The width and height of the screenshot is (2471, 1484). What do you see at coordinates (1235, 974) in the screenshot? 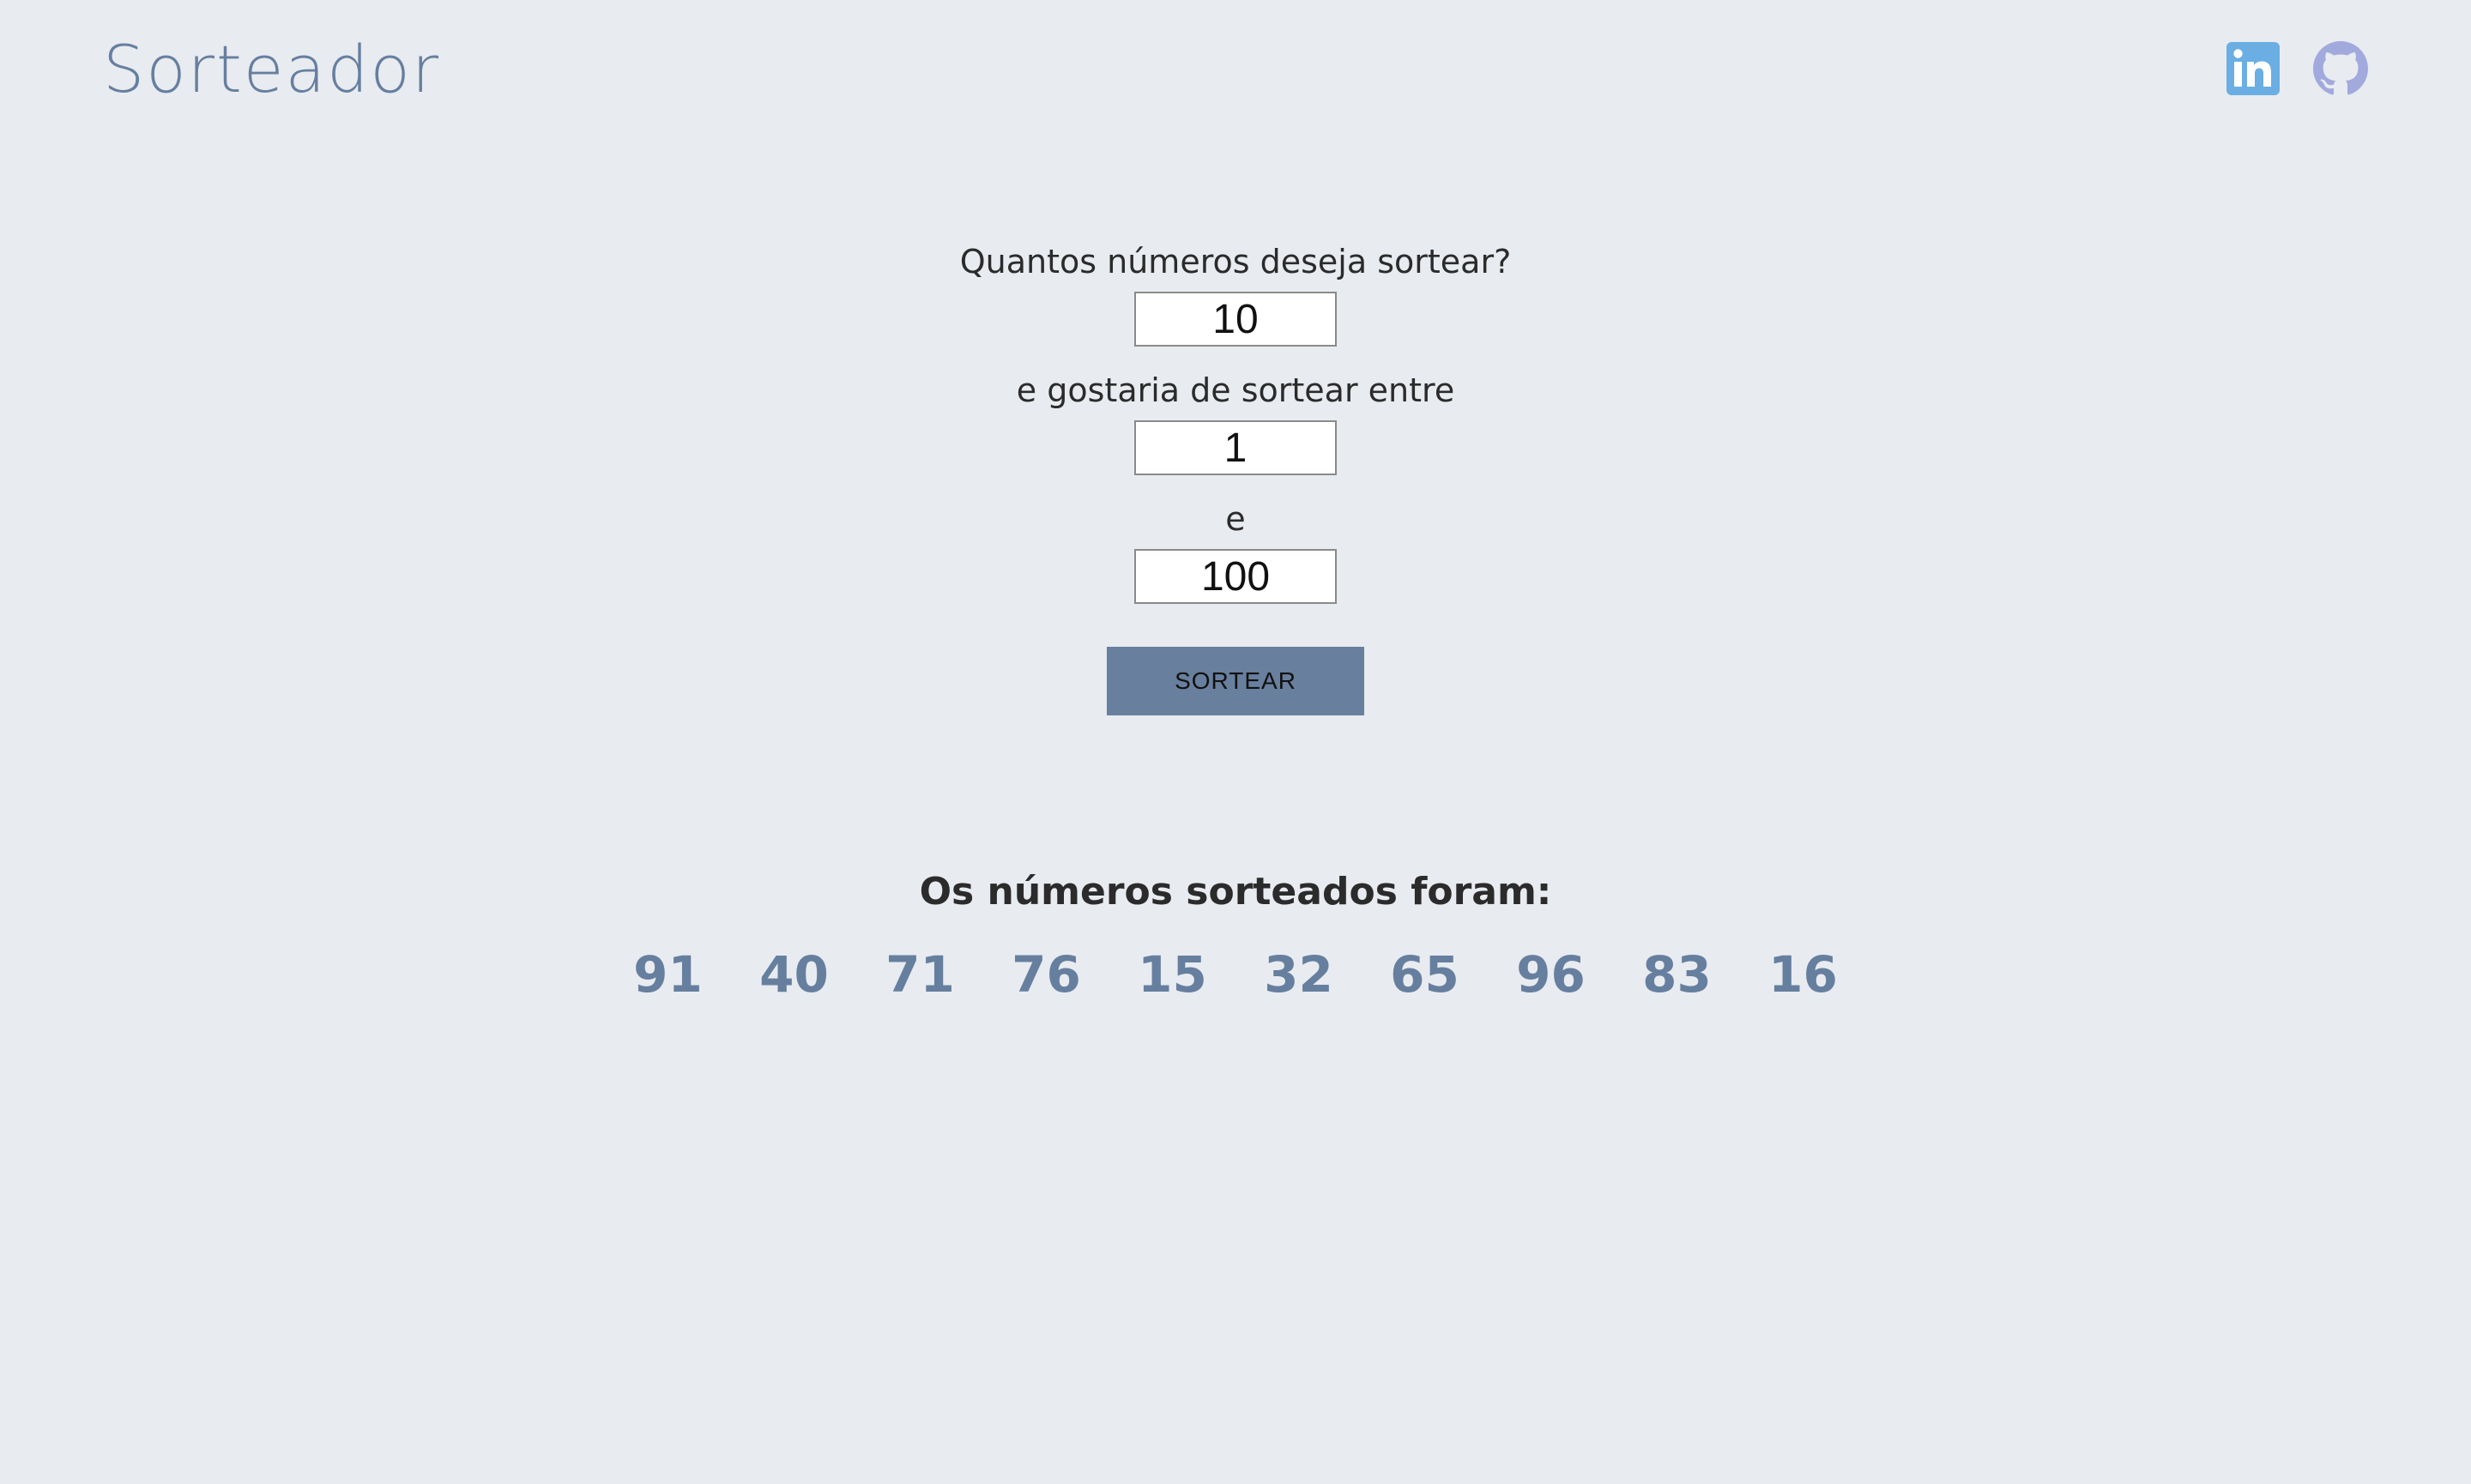
I see `drawn-numbers-list: 91 40 71 76 15 32 65 96 83 16` at bounding box center [1235, 974].